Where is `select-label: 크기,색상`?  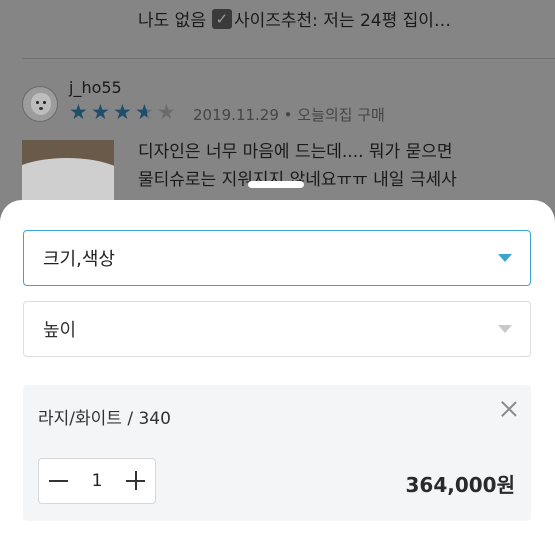
select-label: 크기,색상 is located at coordinates (79, 259).